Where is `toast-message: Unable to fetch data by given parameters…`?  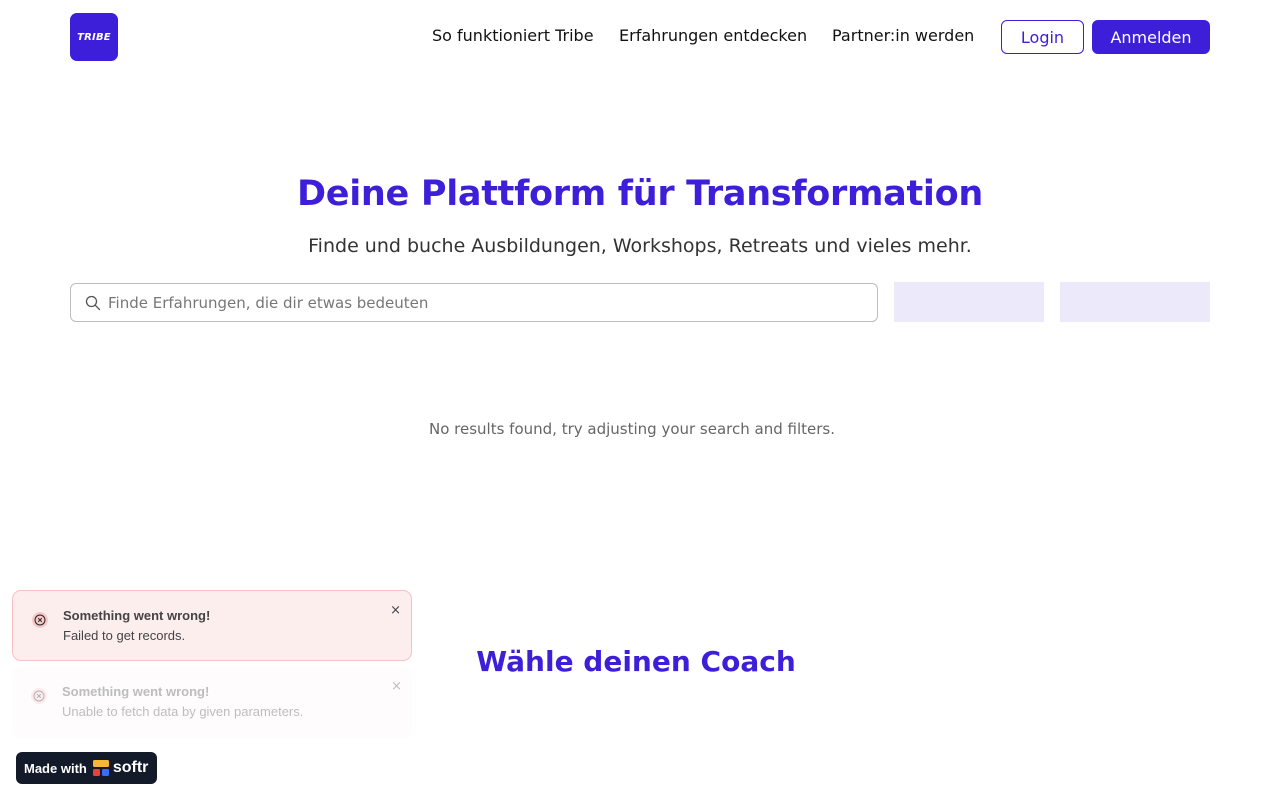
toast-message: Unable to fetch data by given parameters… is located at coordinates (183, 711).